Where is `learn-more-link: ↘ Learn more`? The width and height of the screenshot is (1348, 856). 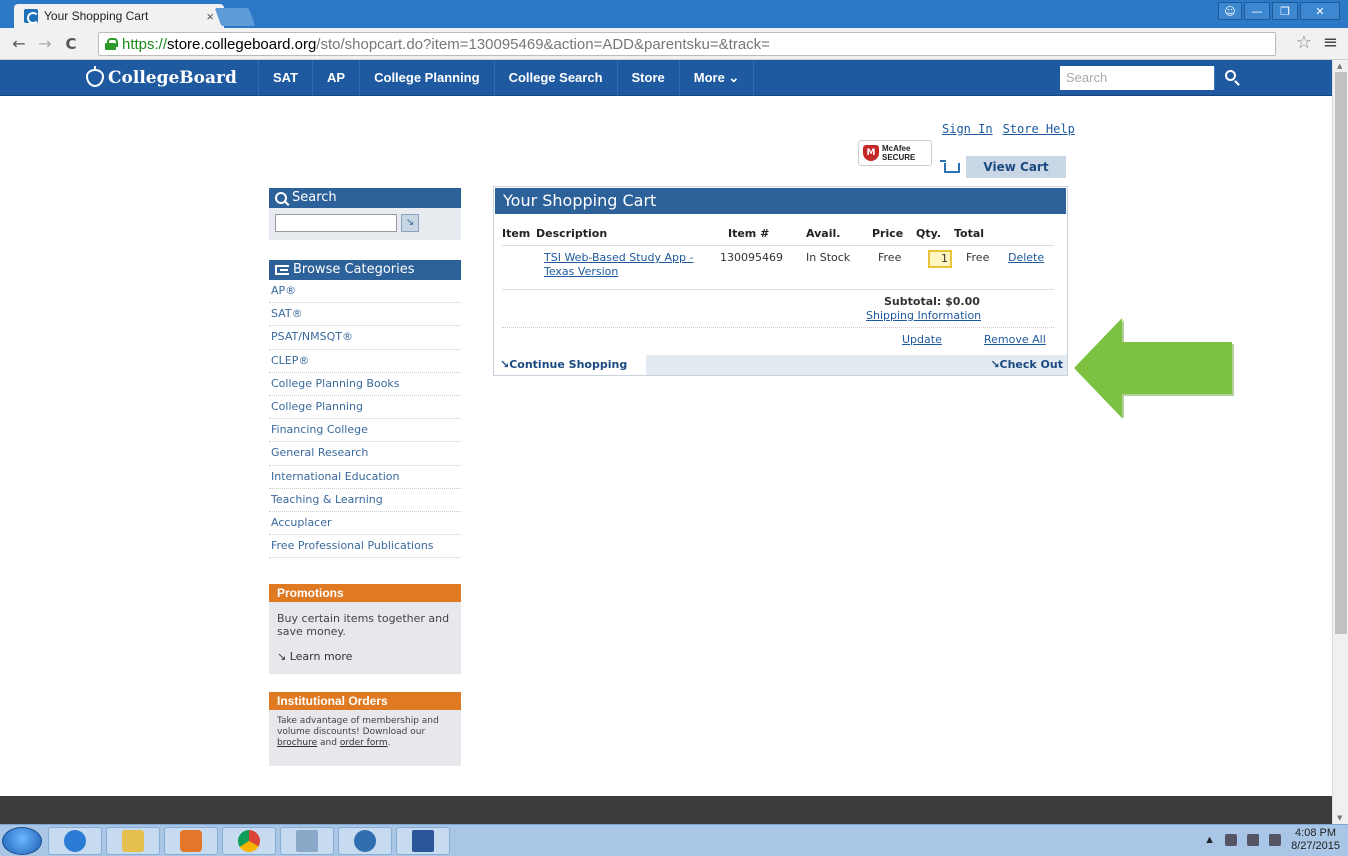 learn-more-link: ↘ Learn more is located at coordinates (365, 650).